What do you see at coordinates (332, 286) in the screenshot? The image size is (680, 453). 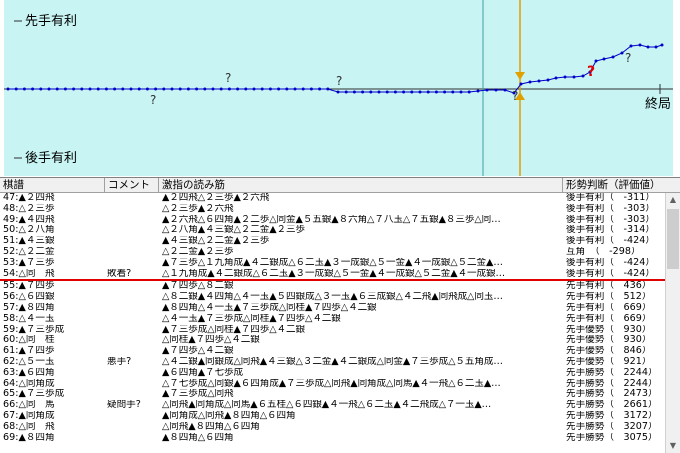 I see `table-row: 55:▲７四歩 ▲７四歩△８二銀 先手有利（ 436）` at bounding box center [332, 286].